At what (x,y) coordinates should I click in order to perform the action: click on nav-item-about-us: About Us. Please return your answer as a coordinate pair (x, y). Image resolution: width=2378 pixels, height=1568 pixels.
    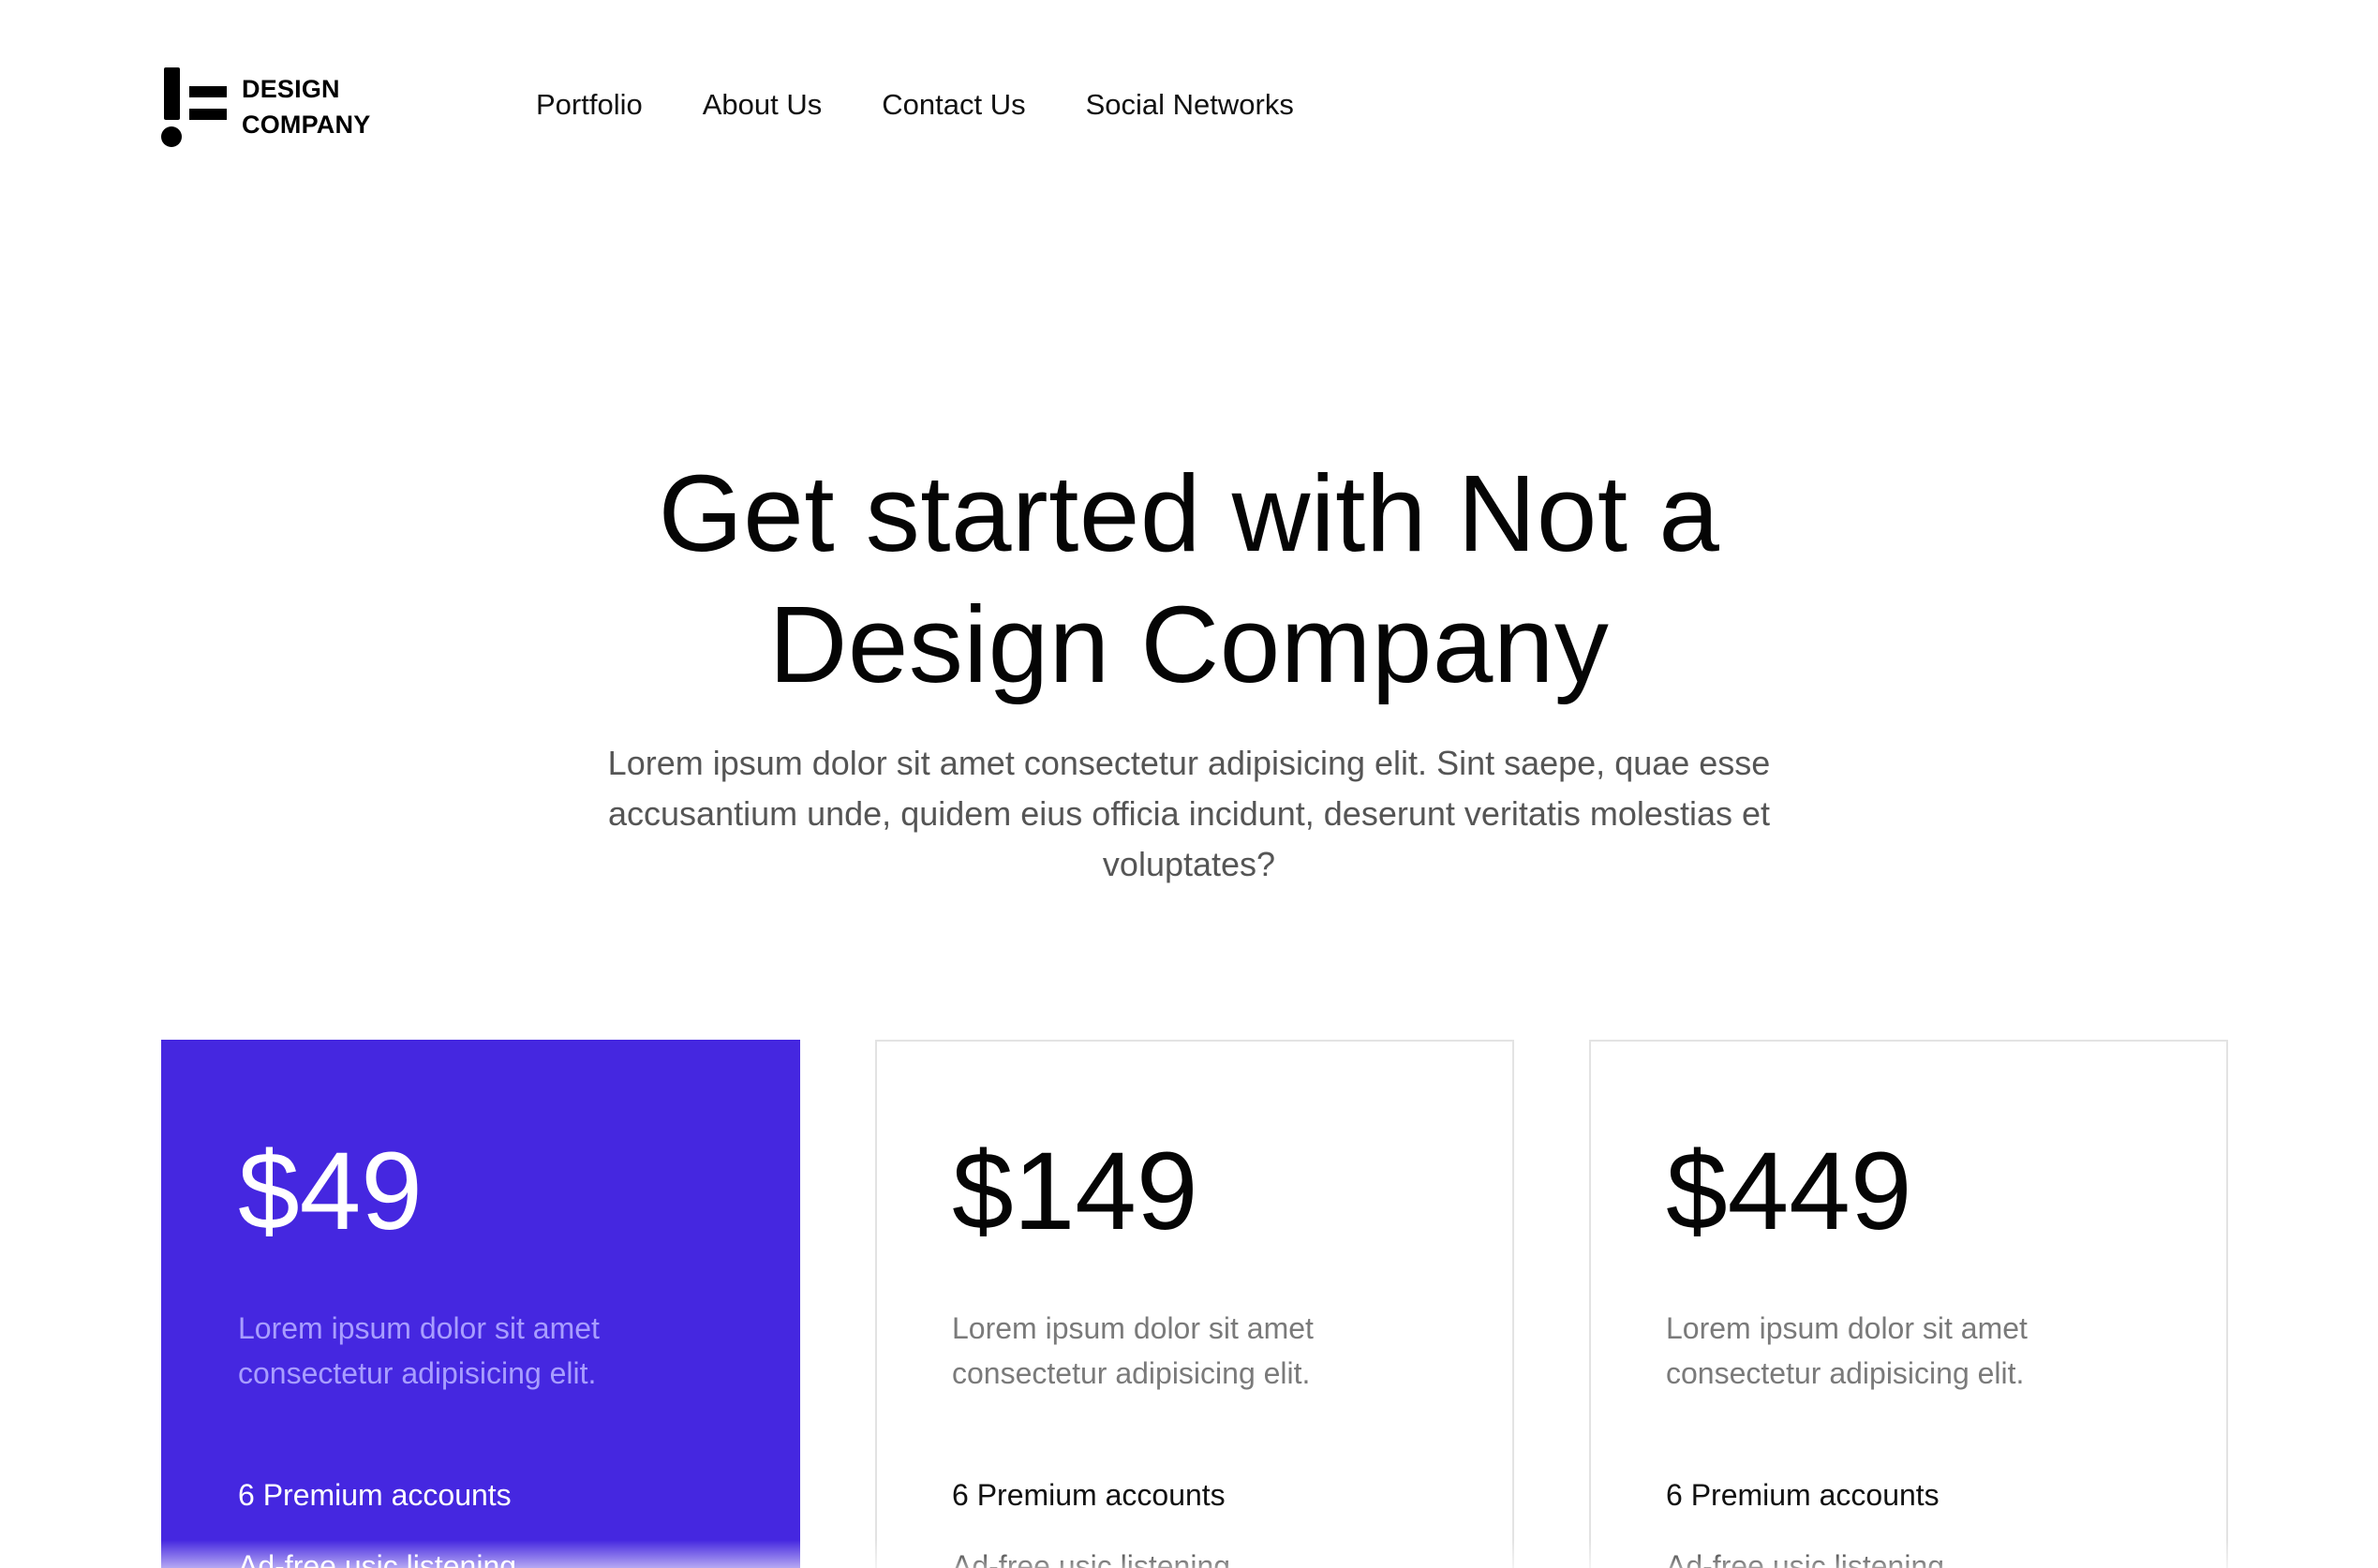
    Looking at the image, I should click on (763, 104).